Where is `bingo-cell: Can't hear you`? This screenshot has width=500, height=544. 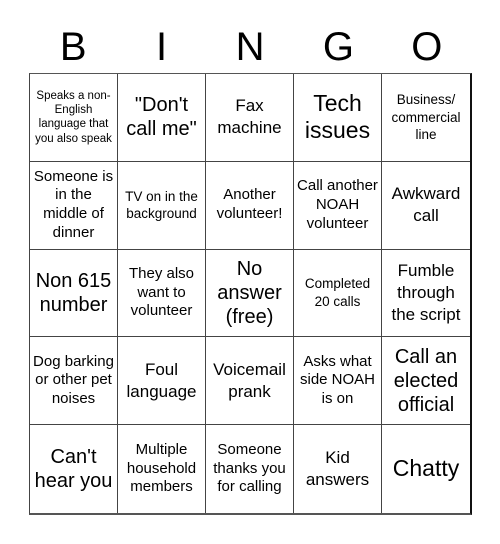
bingo-cell: Can't hear you is located at coordinates (74, 469).